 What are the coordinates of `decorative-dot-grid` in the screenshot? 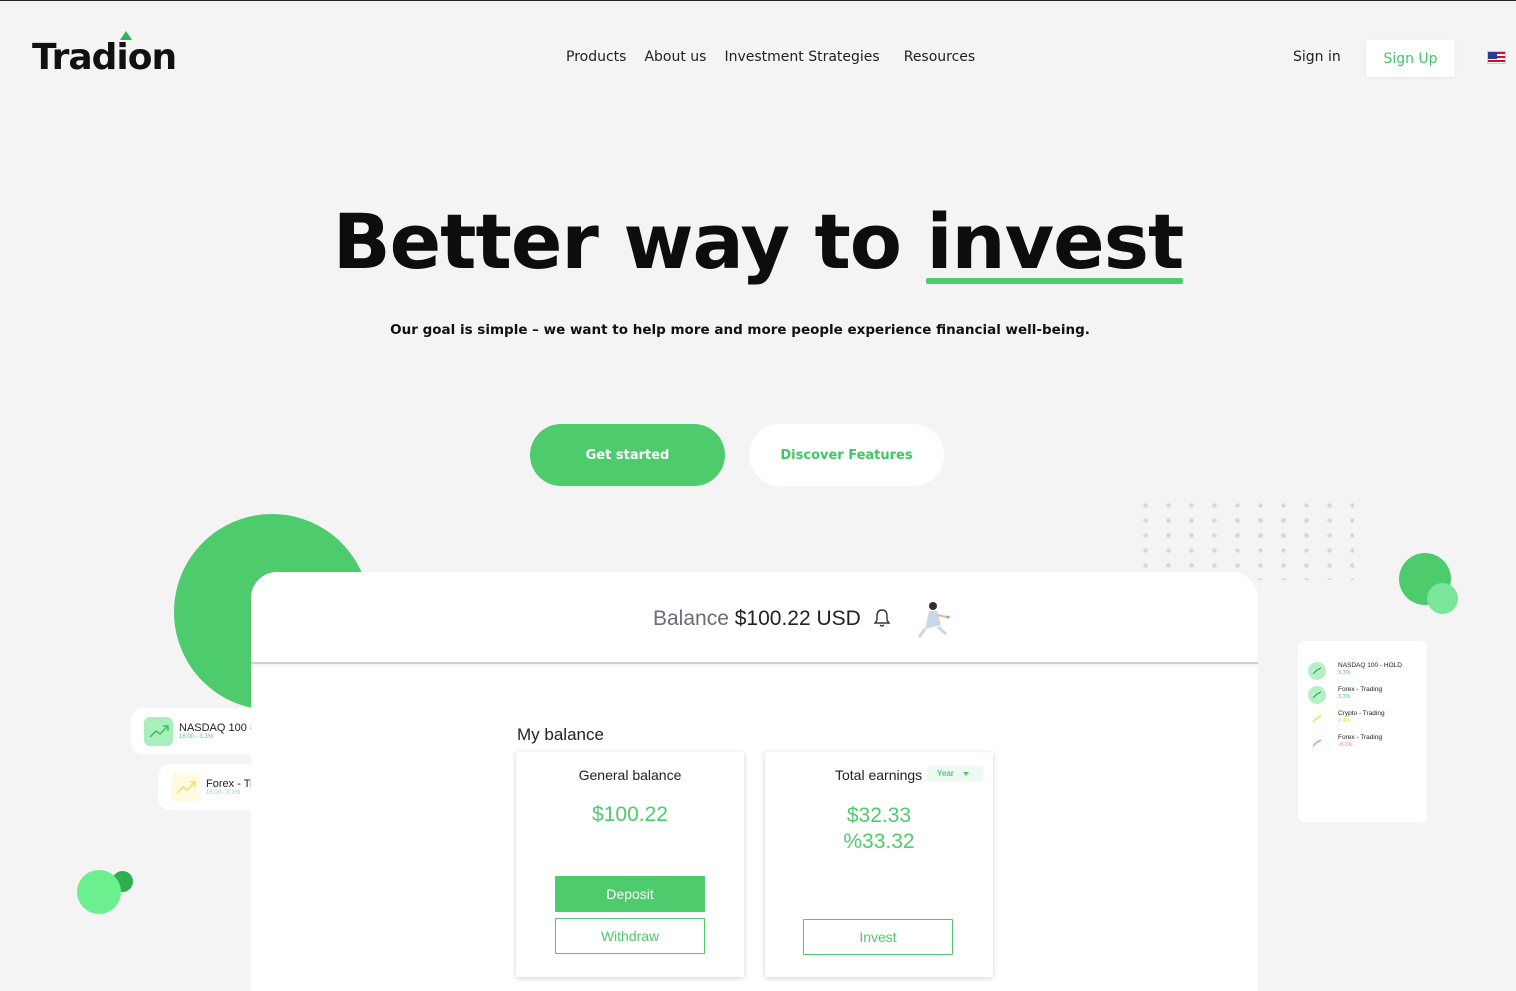 It's located at (1244, 539).